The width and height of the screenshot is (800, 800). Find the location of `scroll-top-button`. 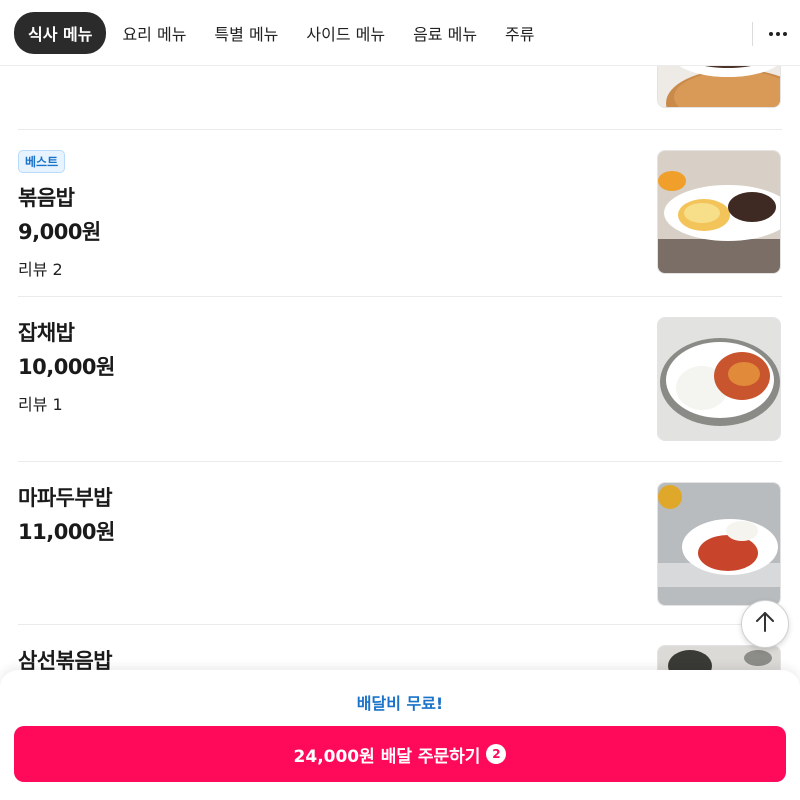

scroll-top-button is located at coordinates (765, 624).